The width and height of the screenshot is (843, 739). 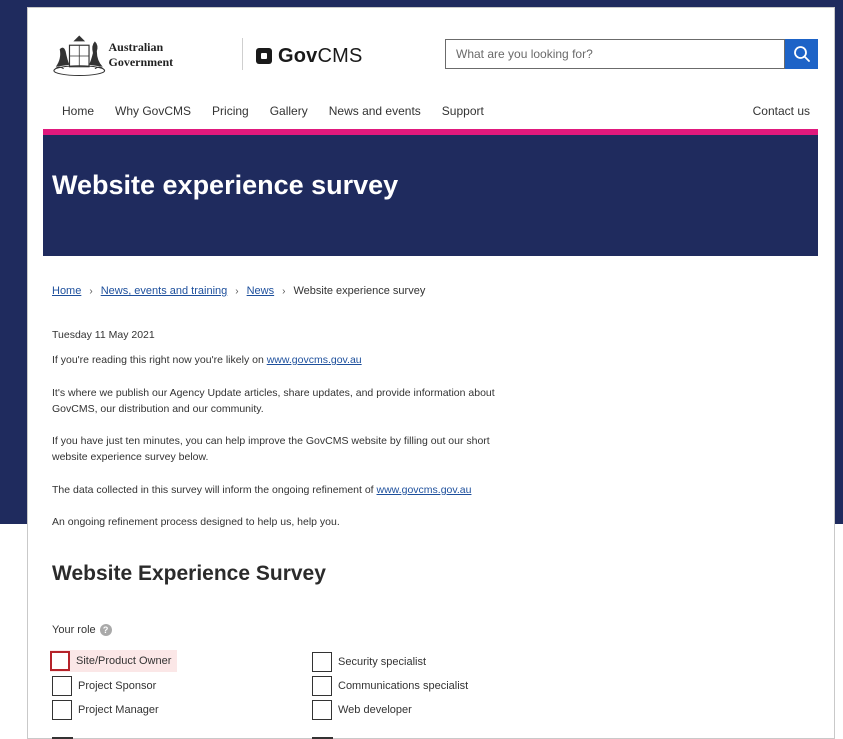 What do you see at coordinates (463, 113) in the screenshot?
I see `nav-item-support: Support` at bounding box center [463, 113].